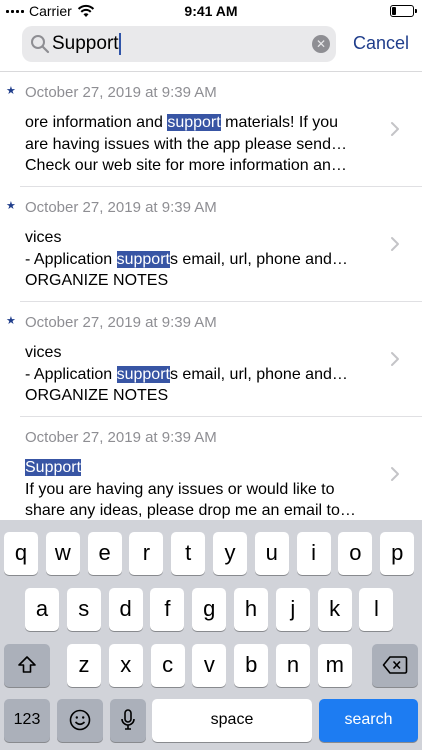 The image size is (422, 750). Describe the element at coordinates (381, 43) in the screenshot. I see `cancel-button: Cancel` at that location.